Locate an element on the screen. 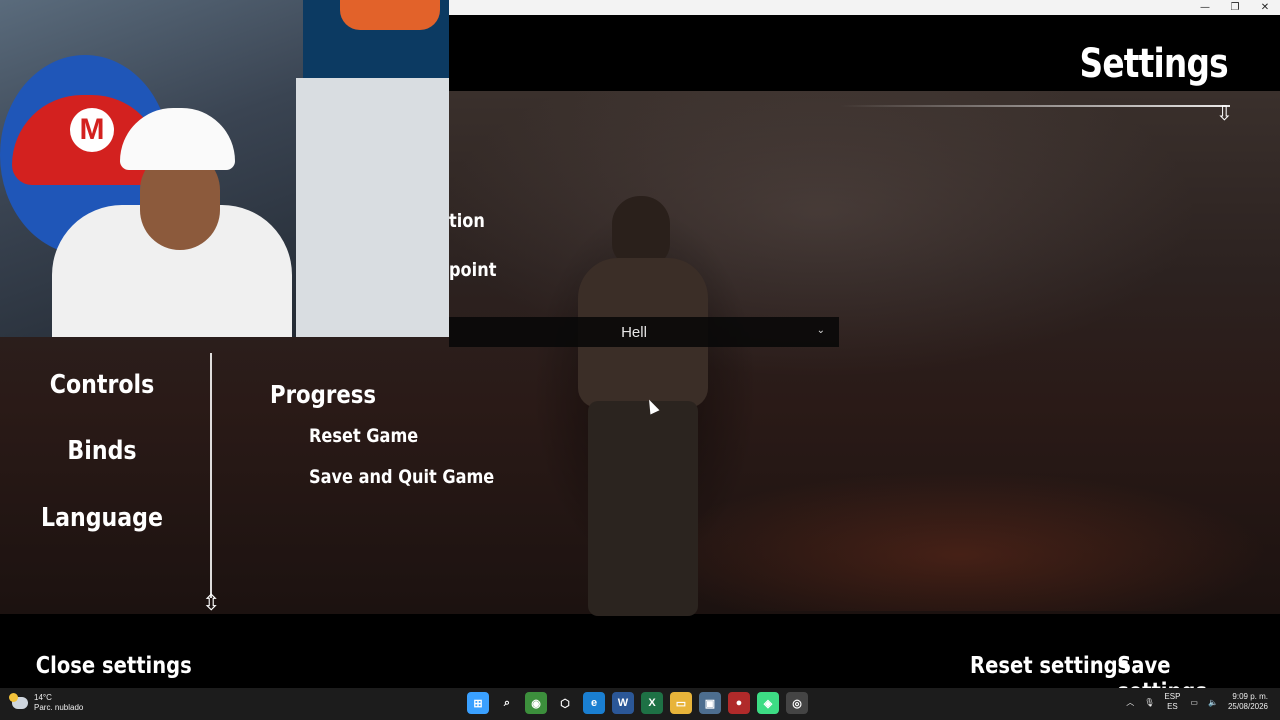  difficulty-value: Hell is located at coordinates (634, 332).